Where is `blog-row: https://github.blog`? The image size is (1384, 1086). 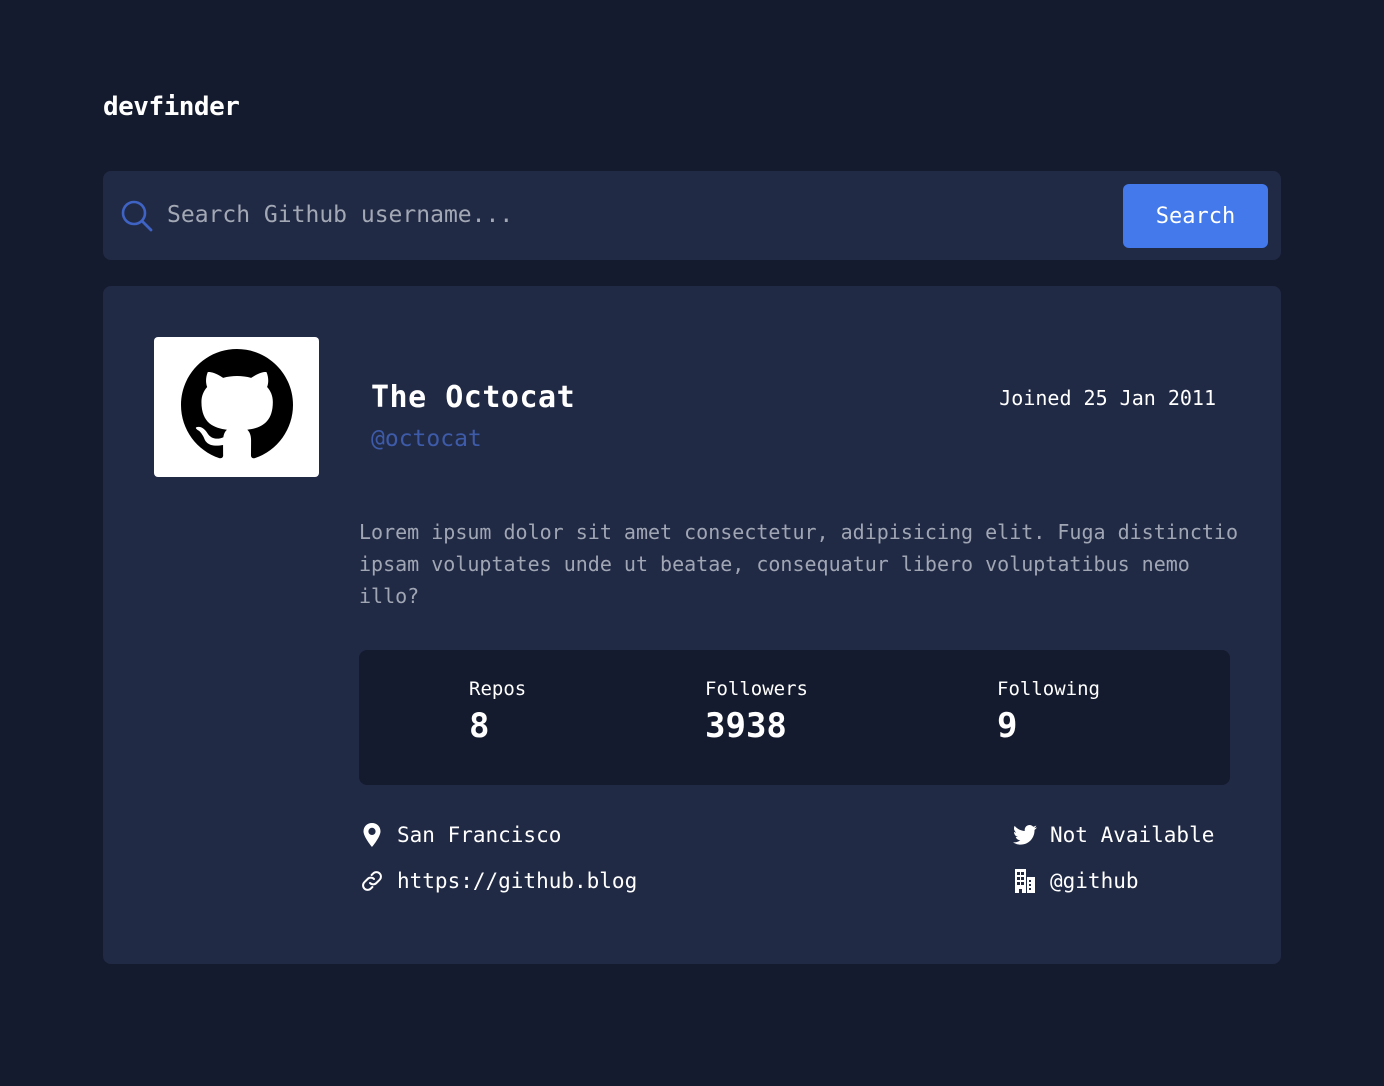 blog-row: https://github.blog is located at coordinates (498, 881).